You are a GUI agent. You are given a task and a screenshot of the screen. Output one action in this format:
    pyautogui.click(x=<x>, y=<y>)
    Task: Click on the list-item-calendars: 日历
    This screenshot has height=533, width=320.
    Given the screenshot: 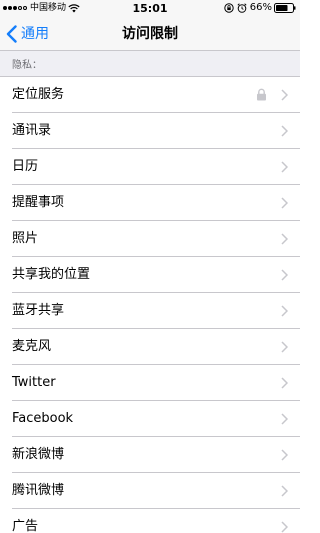 What is the action you would take?
    pyautogui.click(x=150, y=167)
    